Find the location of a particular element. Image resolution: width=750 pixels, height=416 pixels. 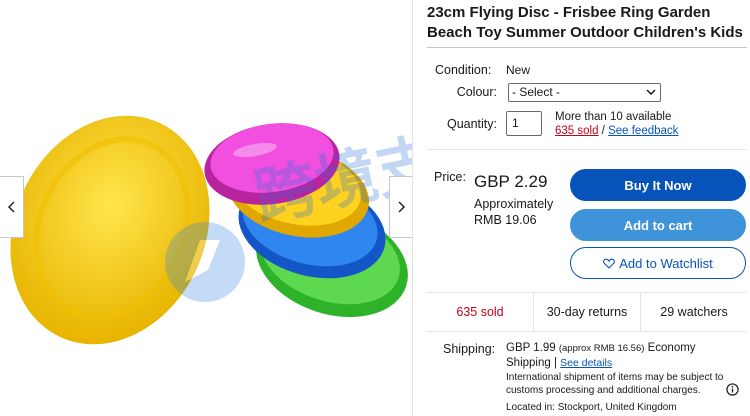

add-to-cart-button: Add to cart is located at coordinates (658, 225).